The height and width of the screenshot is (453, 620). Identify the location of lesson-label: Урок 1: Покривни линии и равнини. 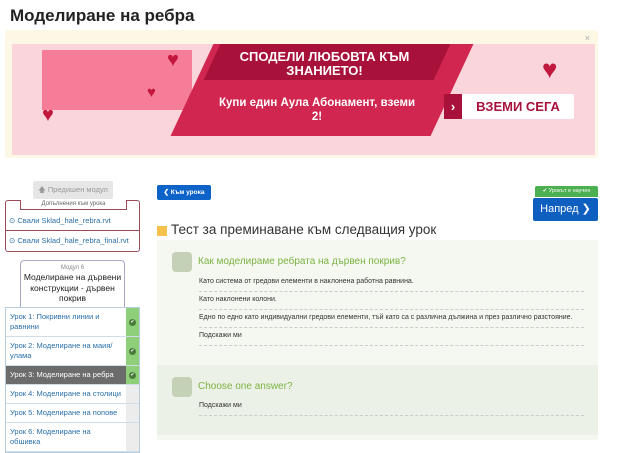
(55, 321).